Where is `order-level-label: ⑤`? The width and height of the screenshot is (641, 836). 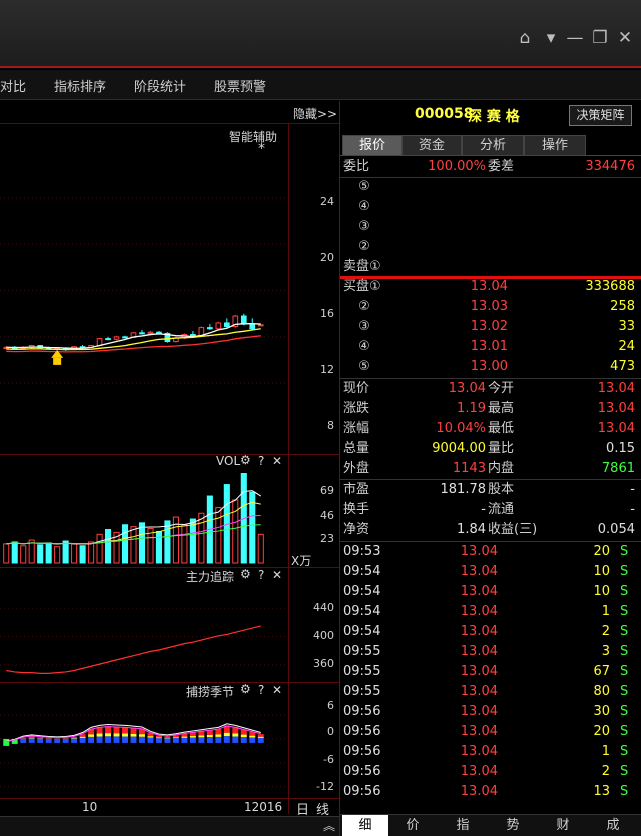 order-level-label: ⑤ is located at coordinates (364, 366).